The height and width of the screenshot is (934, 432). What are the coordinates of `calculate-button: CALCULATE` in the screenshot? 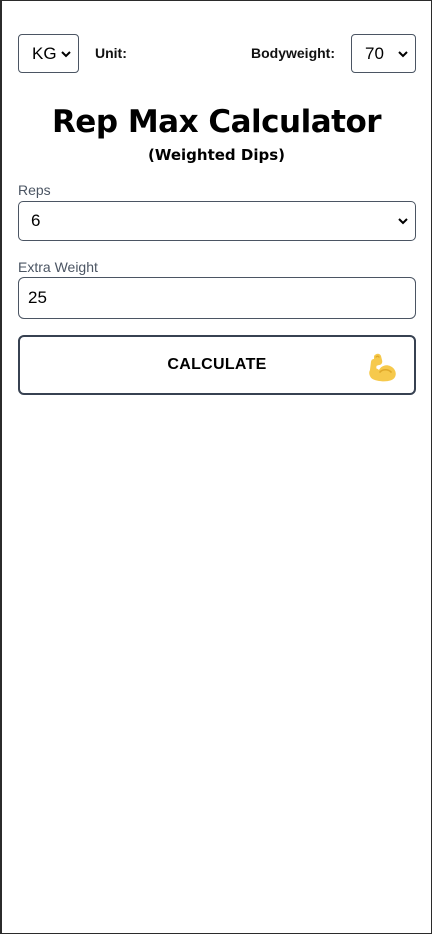 It's located at (217, 365).